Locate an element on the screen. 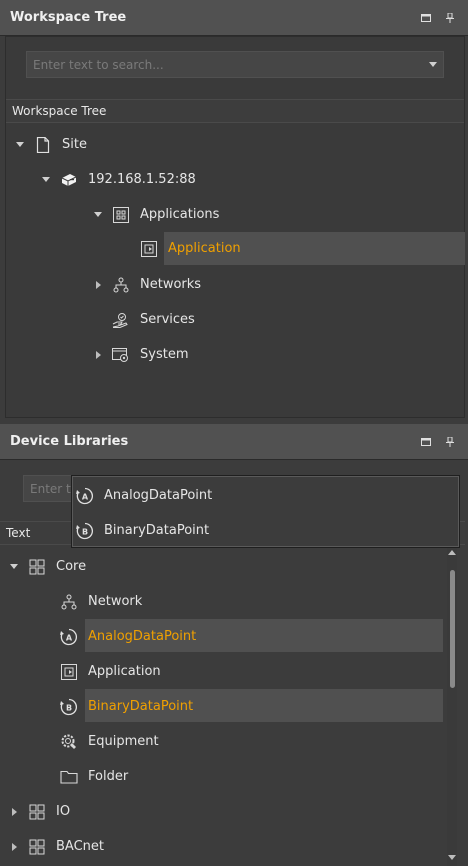 The width and height of the screenshot is (468, 866). library-item-application: Application is located at coordinates (111, 671).